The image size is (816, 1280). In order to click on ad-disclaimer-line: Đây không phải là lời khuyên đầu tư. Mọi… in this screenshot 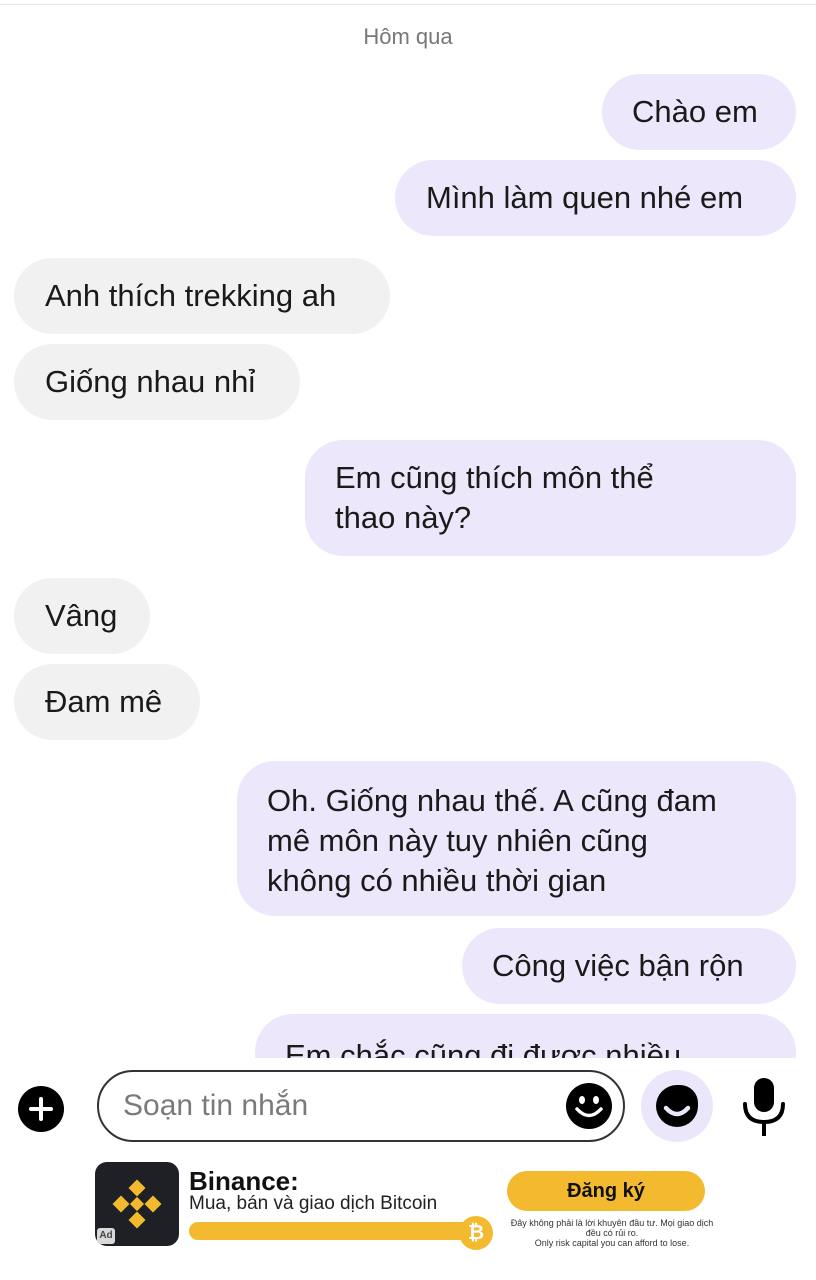, I will do `click(612, 1223)`.